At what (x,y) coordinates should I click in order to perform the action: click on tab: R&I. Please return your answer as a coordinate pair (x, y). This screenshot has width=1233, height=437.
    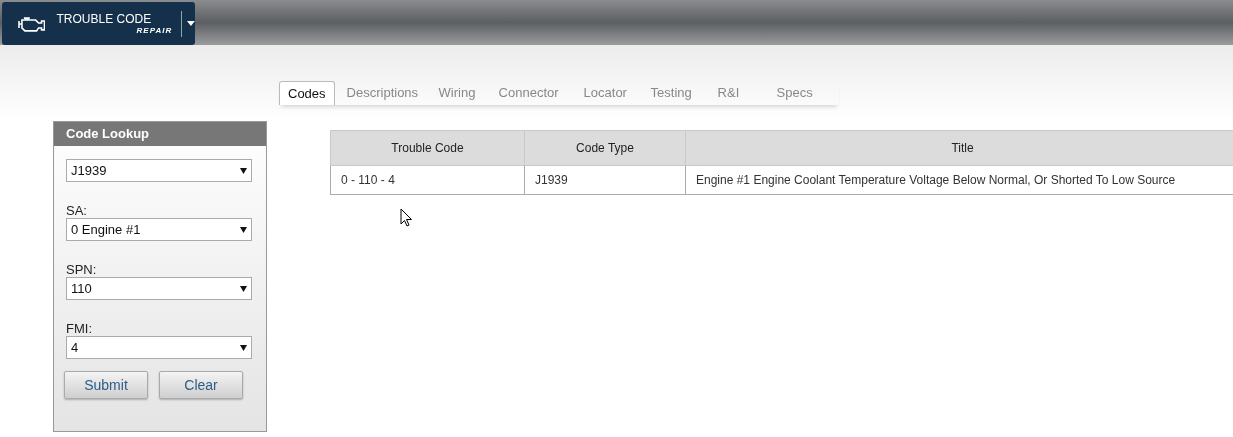
    Looking at the image, I should click on (735, 93).